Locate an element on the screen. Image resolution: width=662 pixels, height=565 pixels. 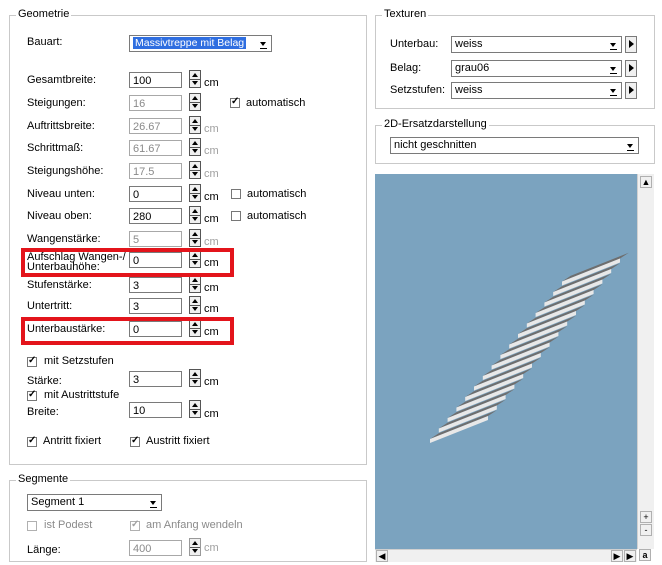
laenge-stepper is located at coordinates (195, 547).